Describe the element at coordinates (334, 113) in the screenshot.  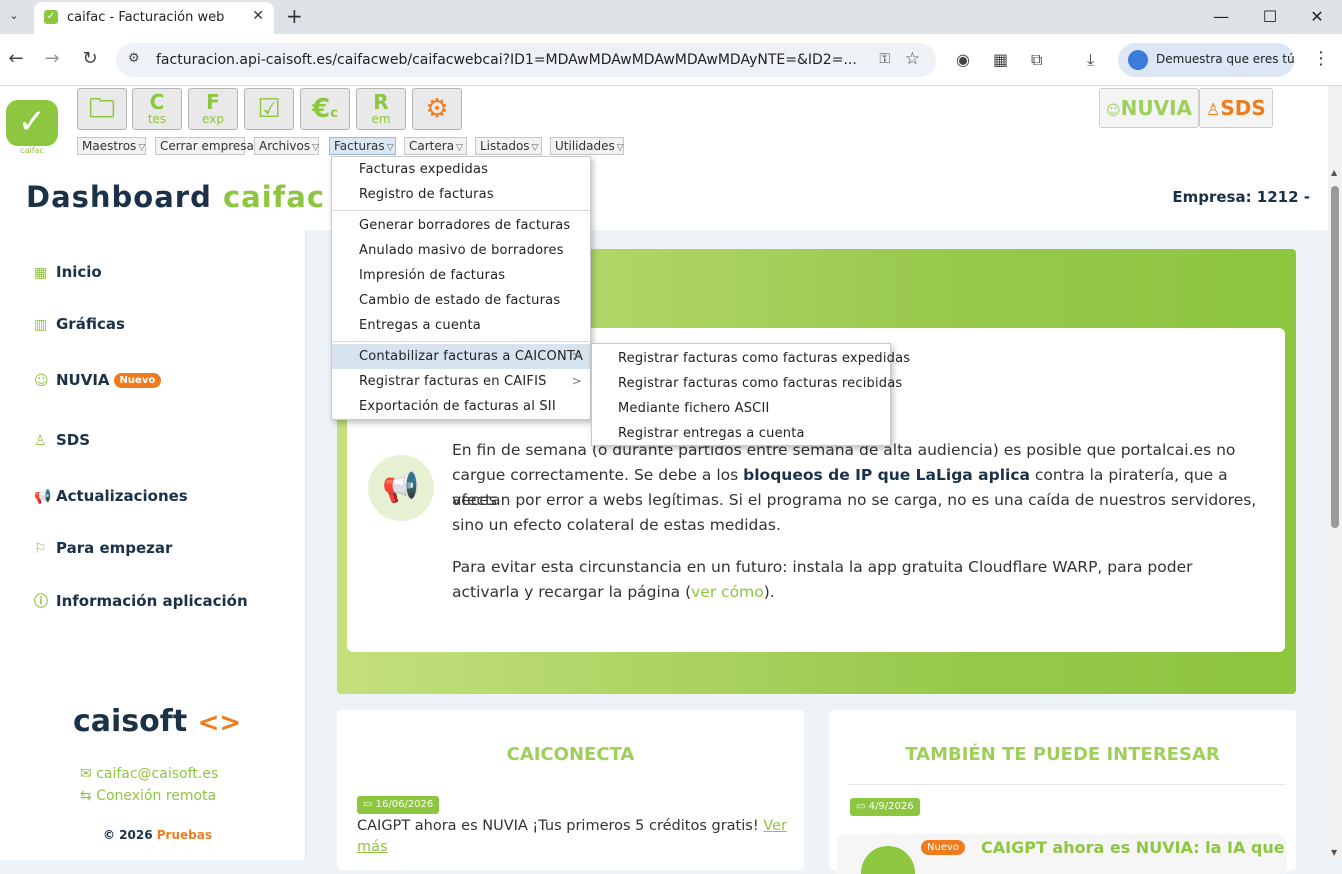
I see `euro-sub: c` at that location.